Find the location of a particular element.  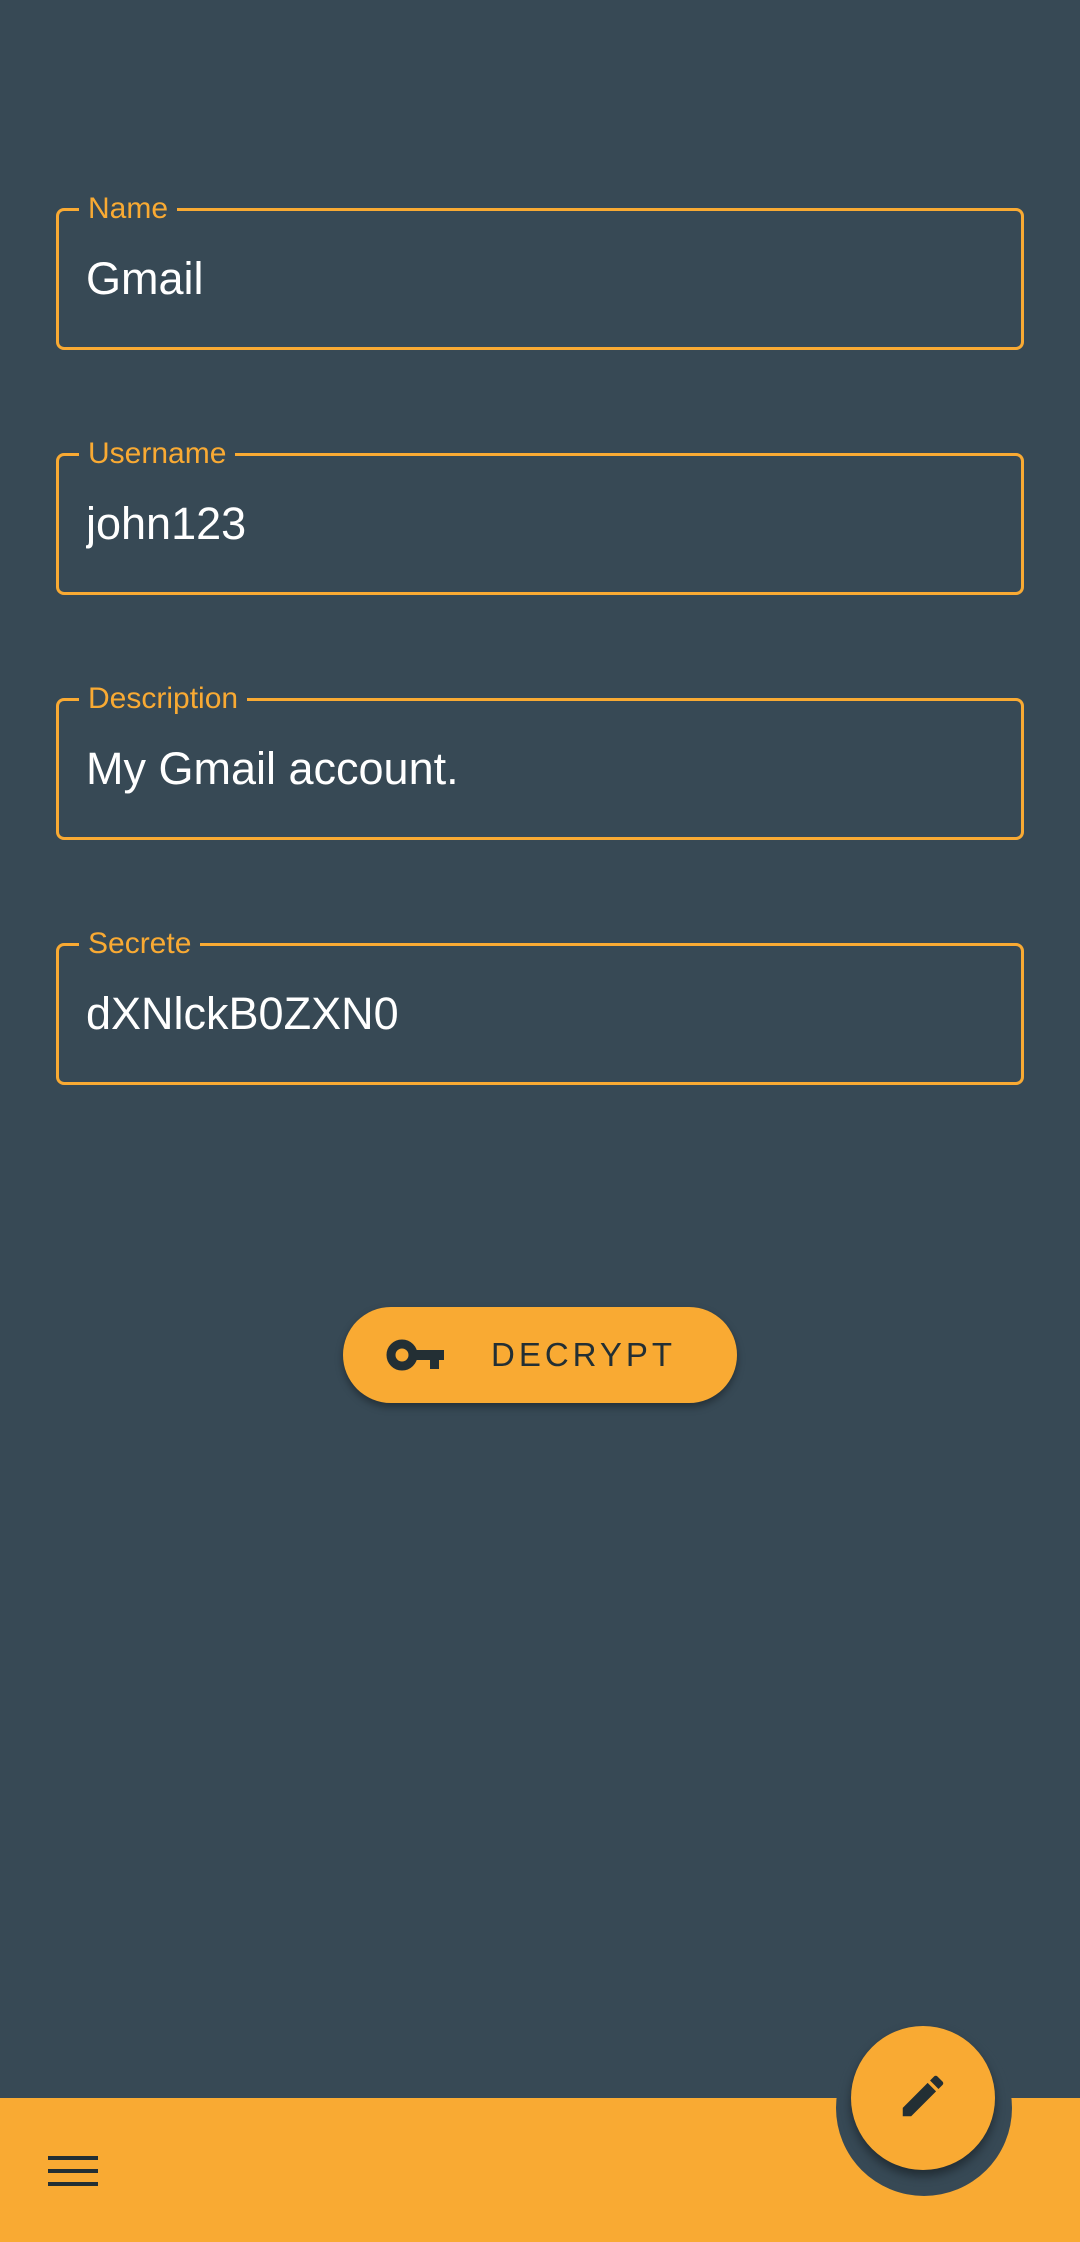

decrypt-button: DECRYPT is located at coordinates (540, 1355).